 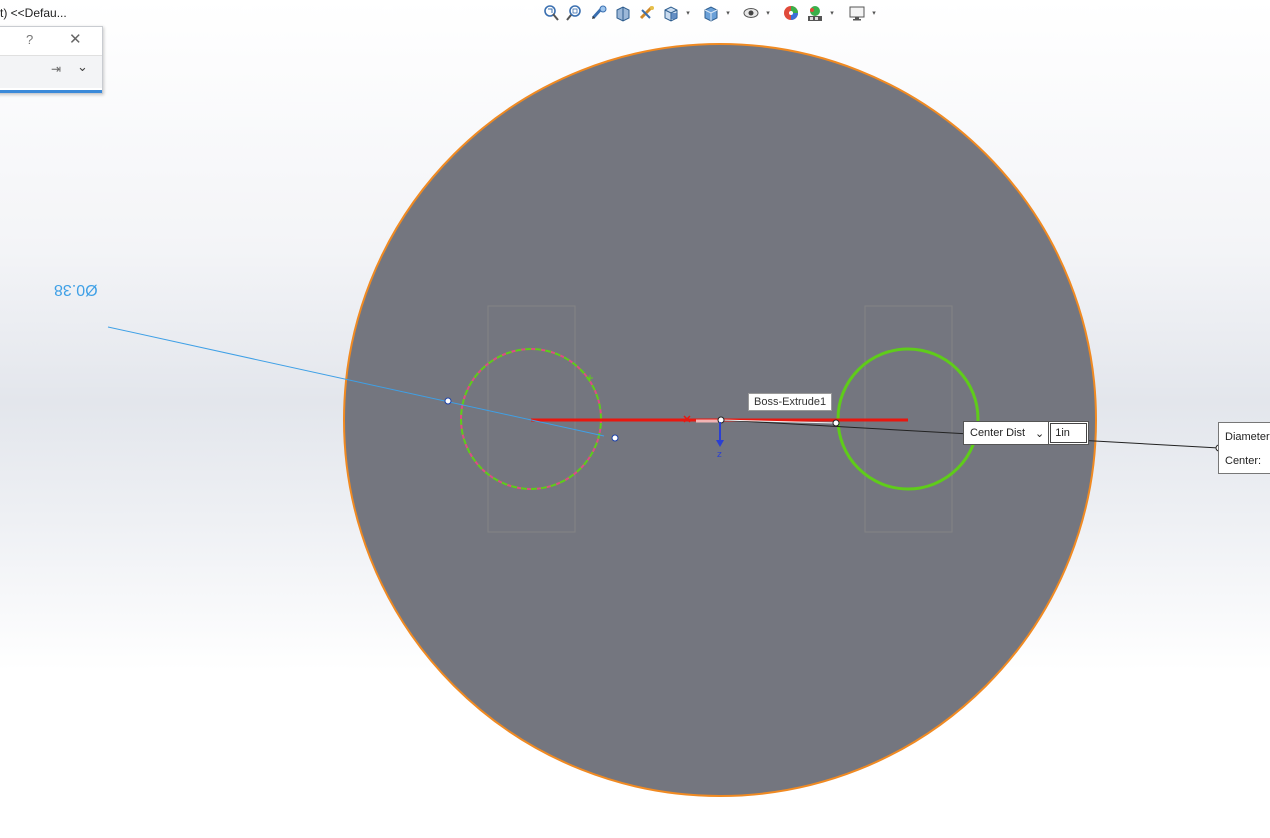 What do you see at coordinates (623, 13) in the screenshot?
I see `section-view-icon` at bounding box center [623, 13].